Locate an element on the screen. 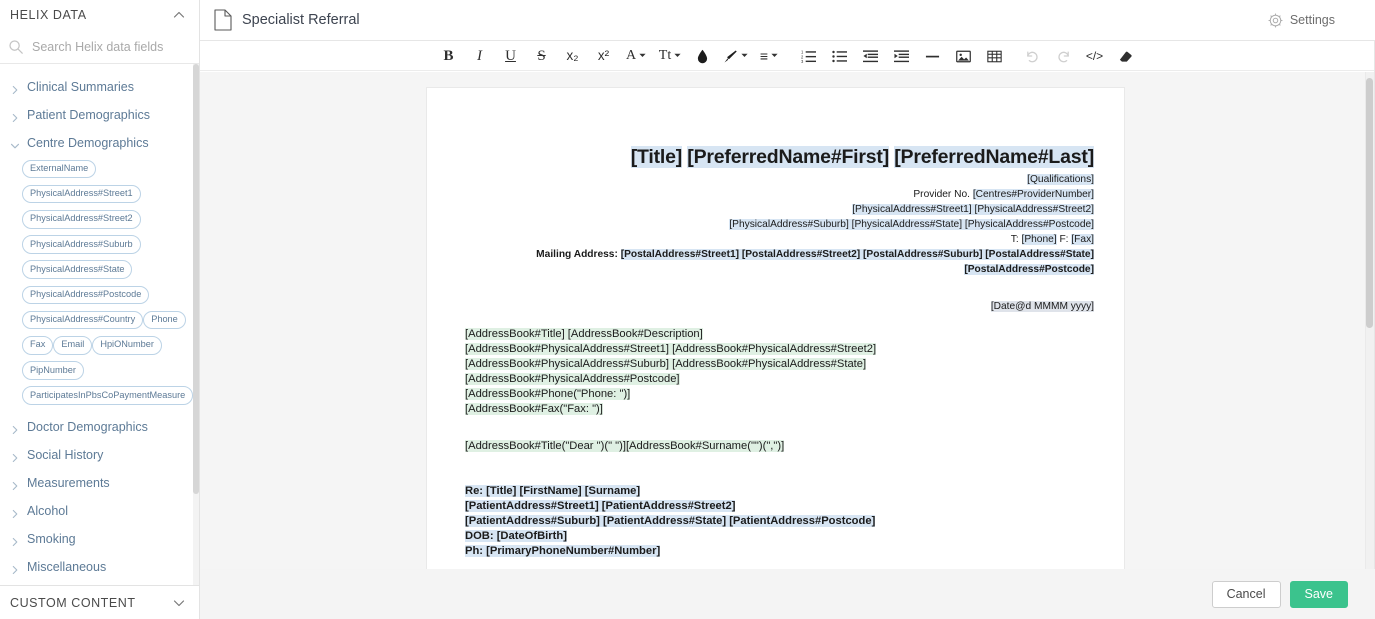  underline-icon: U is located at coordinates (510, 55).